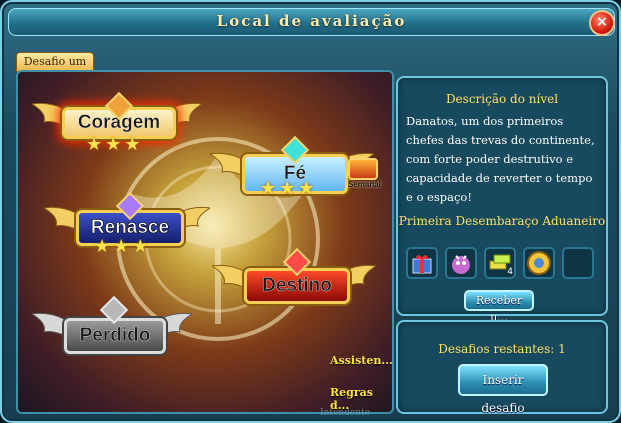 This screenshot has height=423, width=621. Describe the element at coordinates (363, 169) in the screenshot. I see `chest-icon` at that location.